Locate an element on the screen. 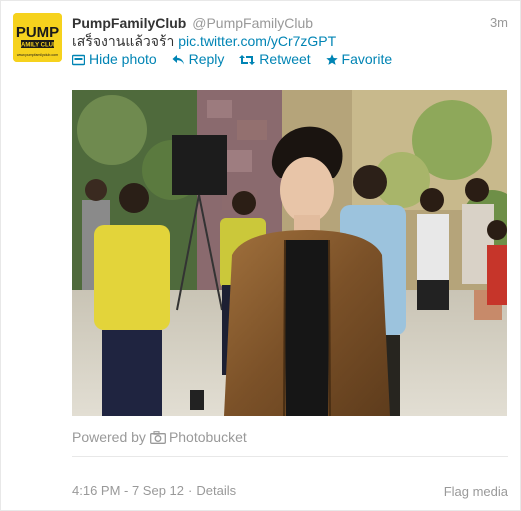 This screenshot has width=521, height=511. svg-text: FAMILY CLUB is located at coordinates (38, 45).